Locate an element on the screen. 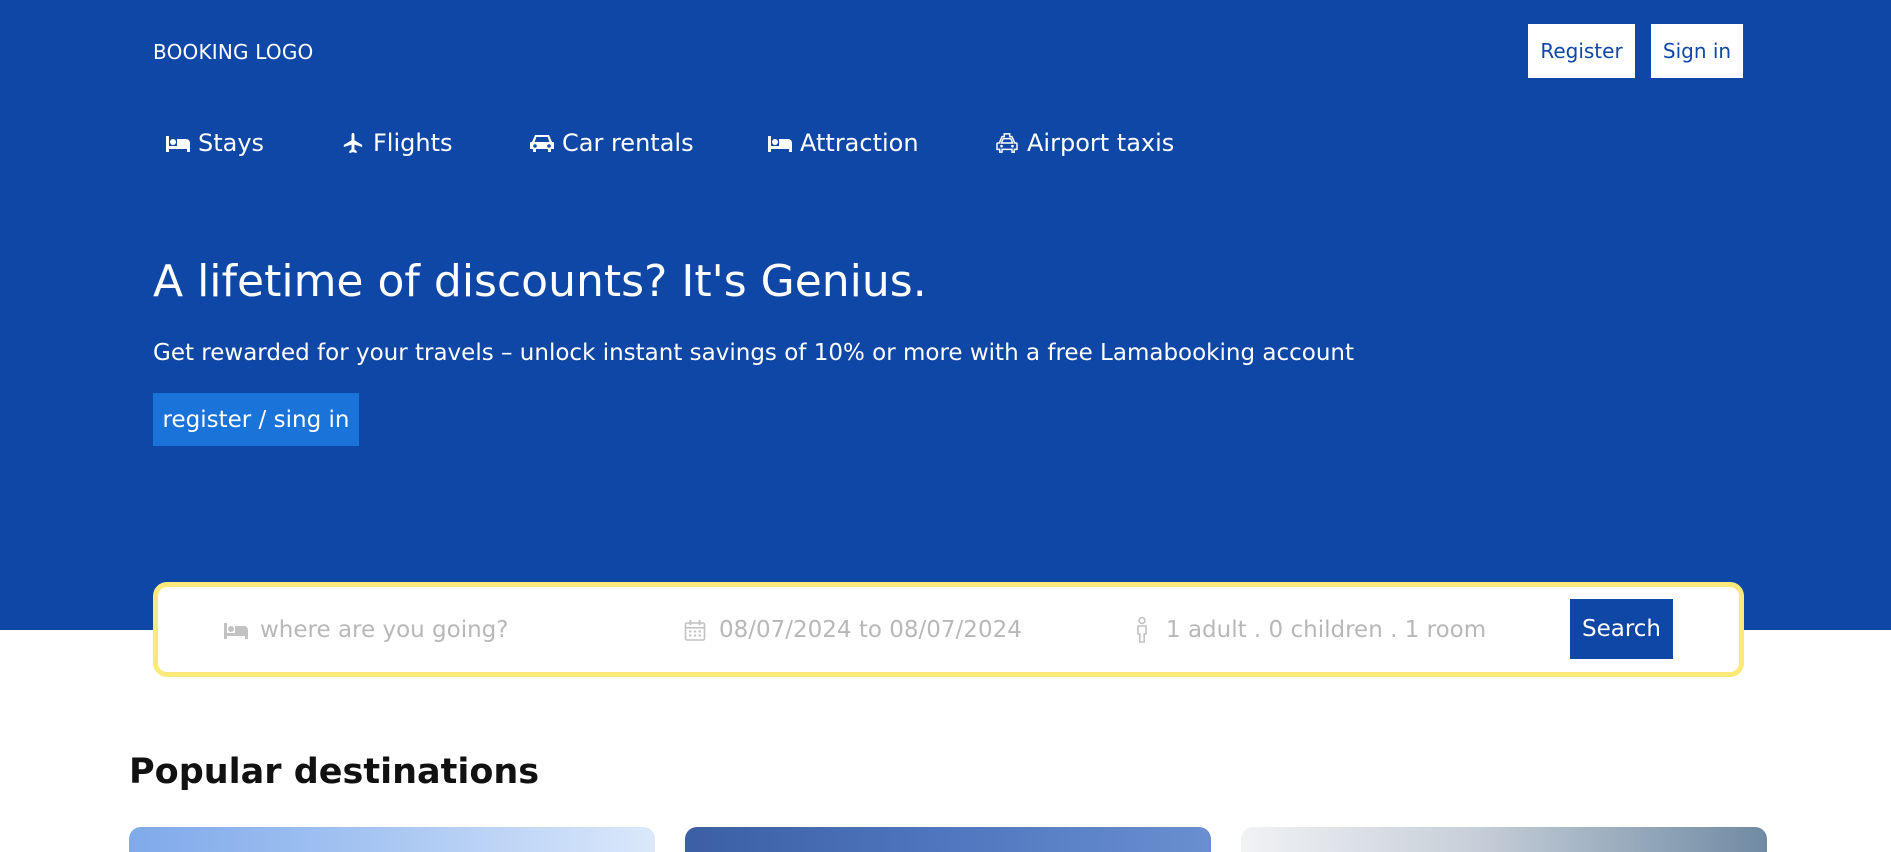 This screenshot has width=1891, height=852. destination-field is located at coordinates (411, 629).